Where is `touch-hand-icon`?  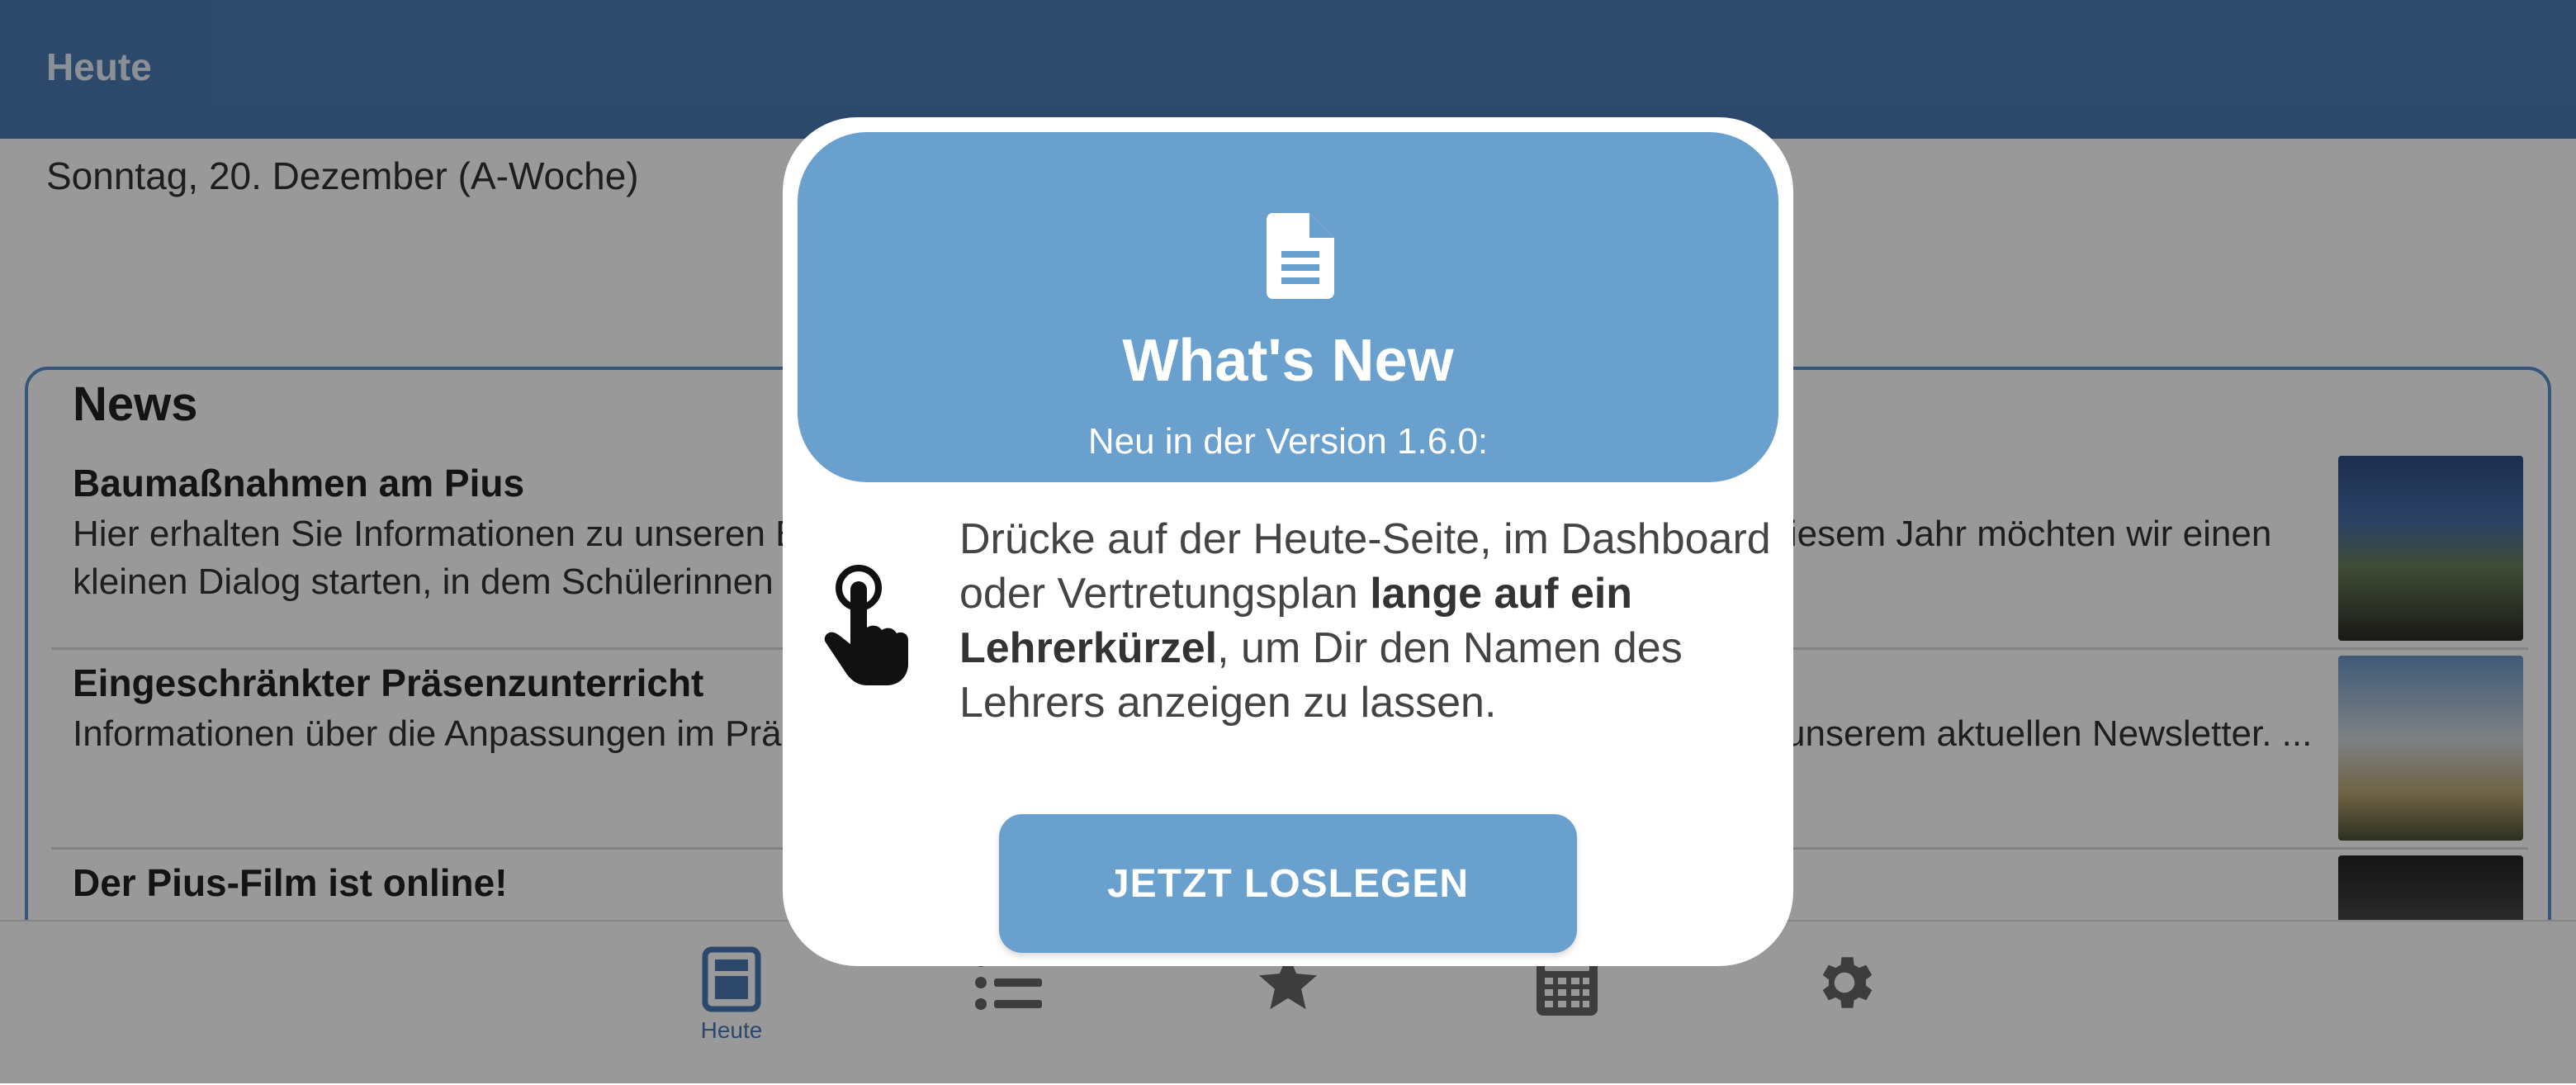
touch-hand-icon is located at coordinates (866, 625).